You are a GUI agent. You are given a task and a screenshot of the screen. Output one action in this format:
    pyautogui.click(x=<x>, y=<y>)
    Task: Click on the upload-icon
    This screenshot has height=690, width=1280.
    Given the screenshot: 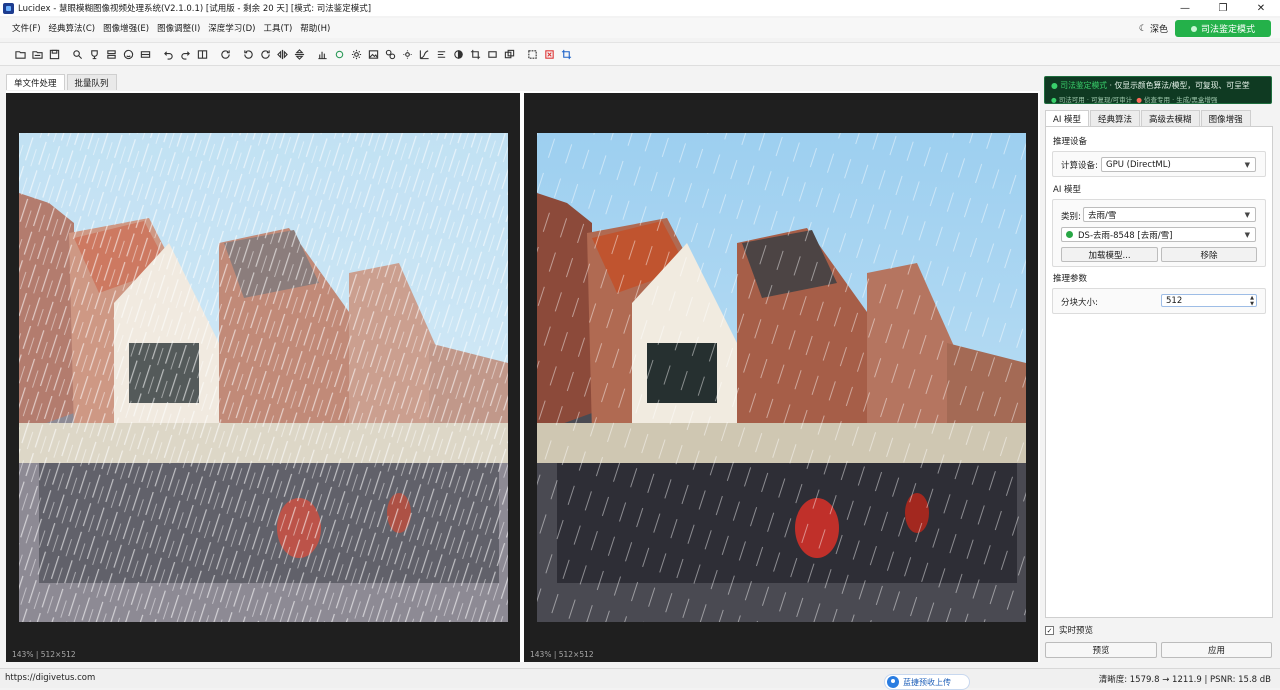 What is the action you would take?
    pyautogui.click(x=893, y=682)
    